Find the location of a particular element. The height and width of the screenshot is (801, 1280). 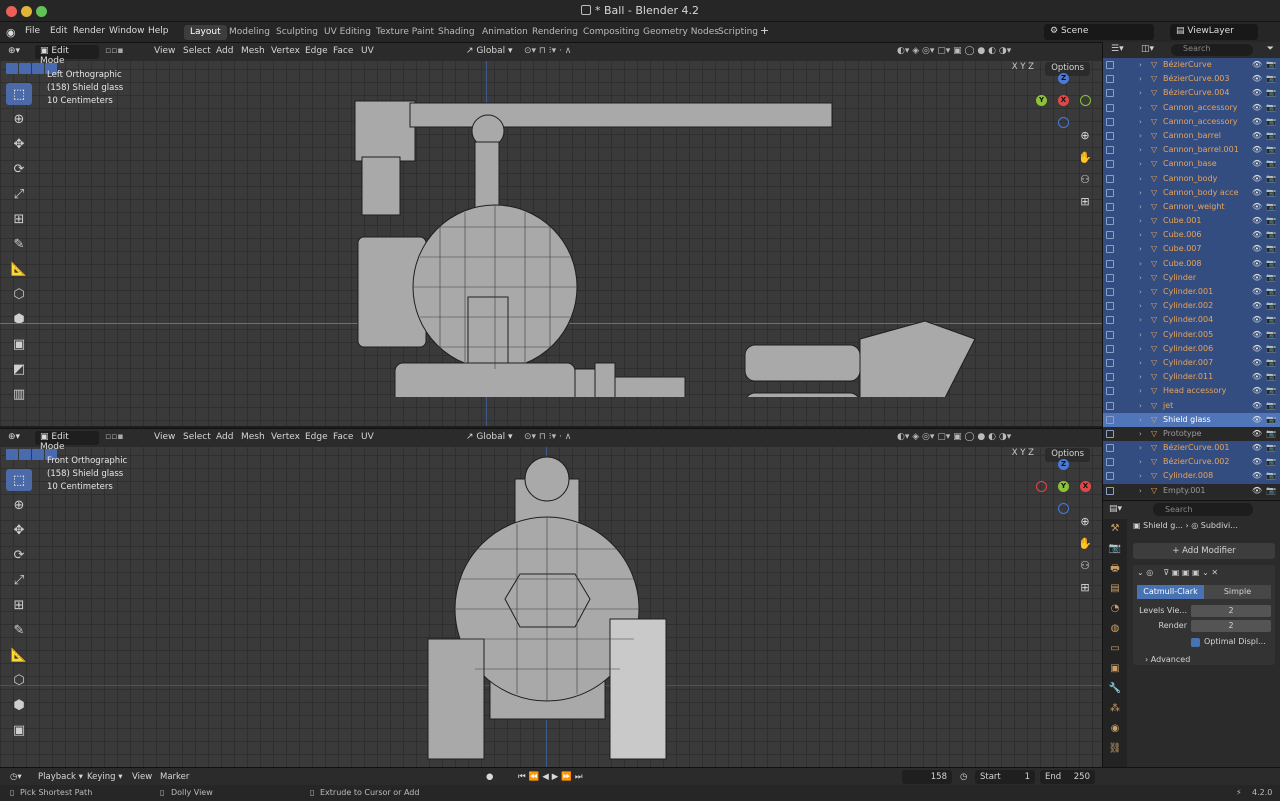

gizmo-x-axis: X is located at coordinates (1063, 100).